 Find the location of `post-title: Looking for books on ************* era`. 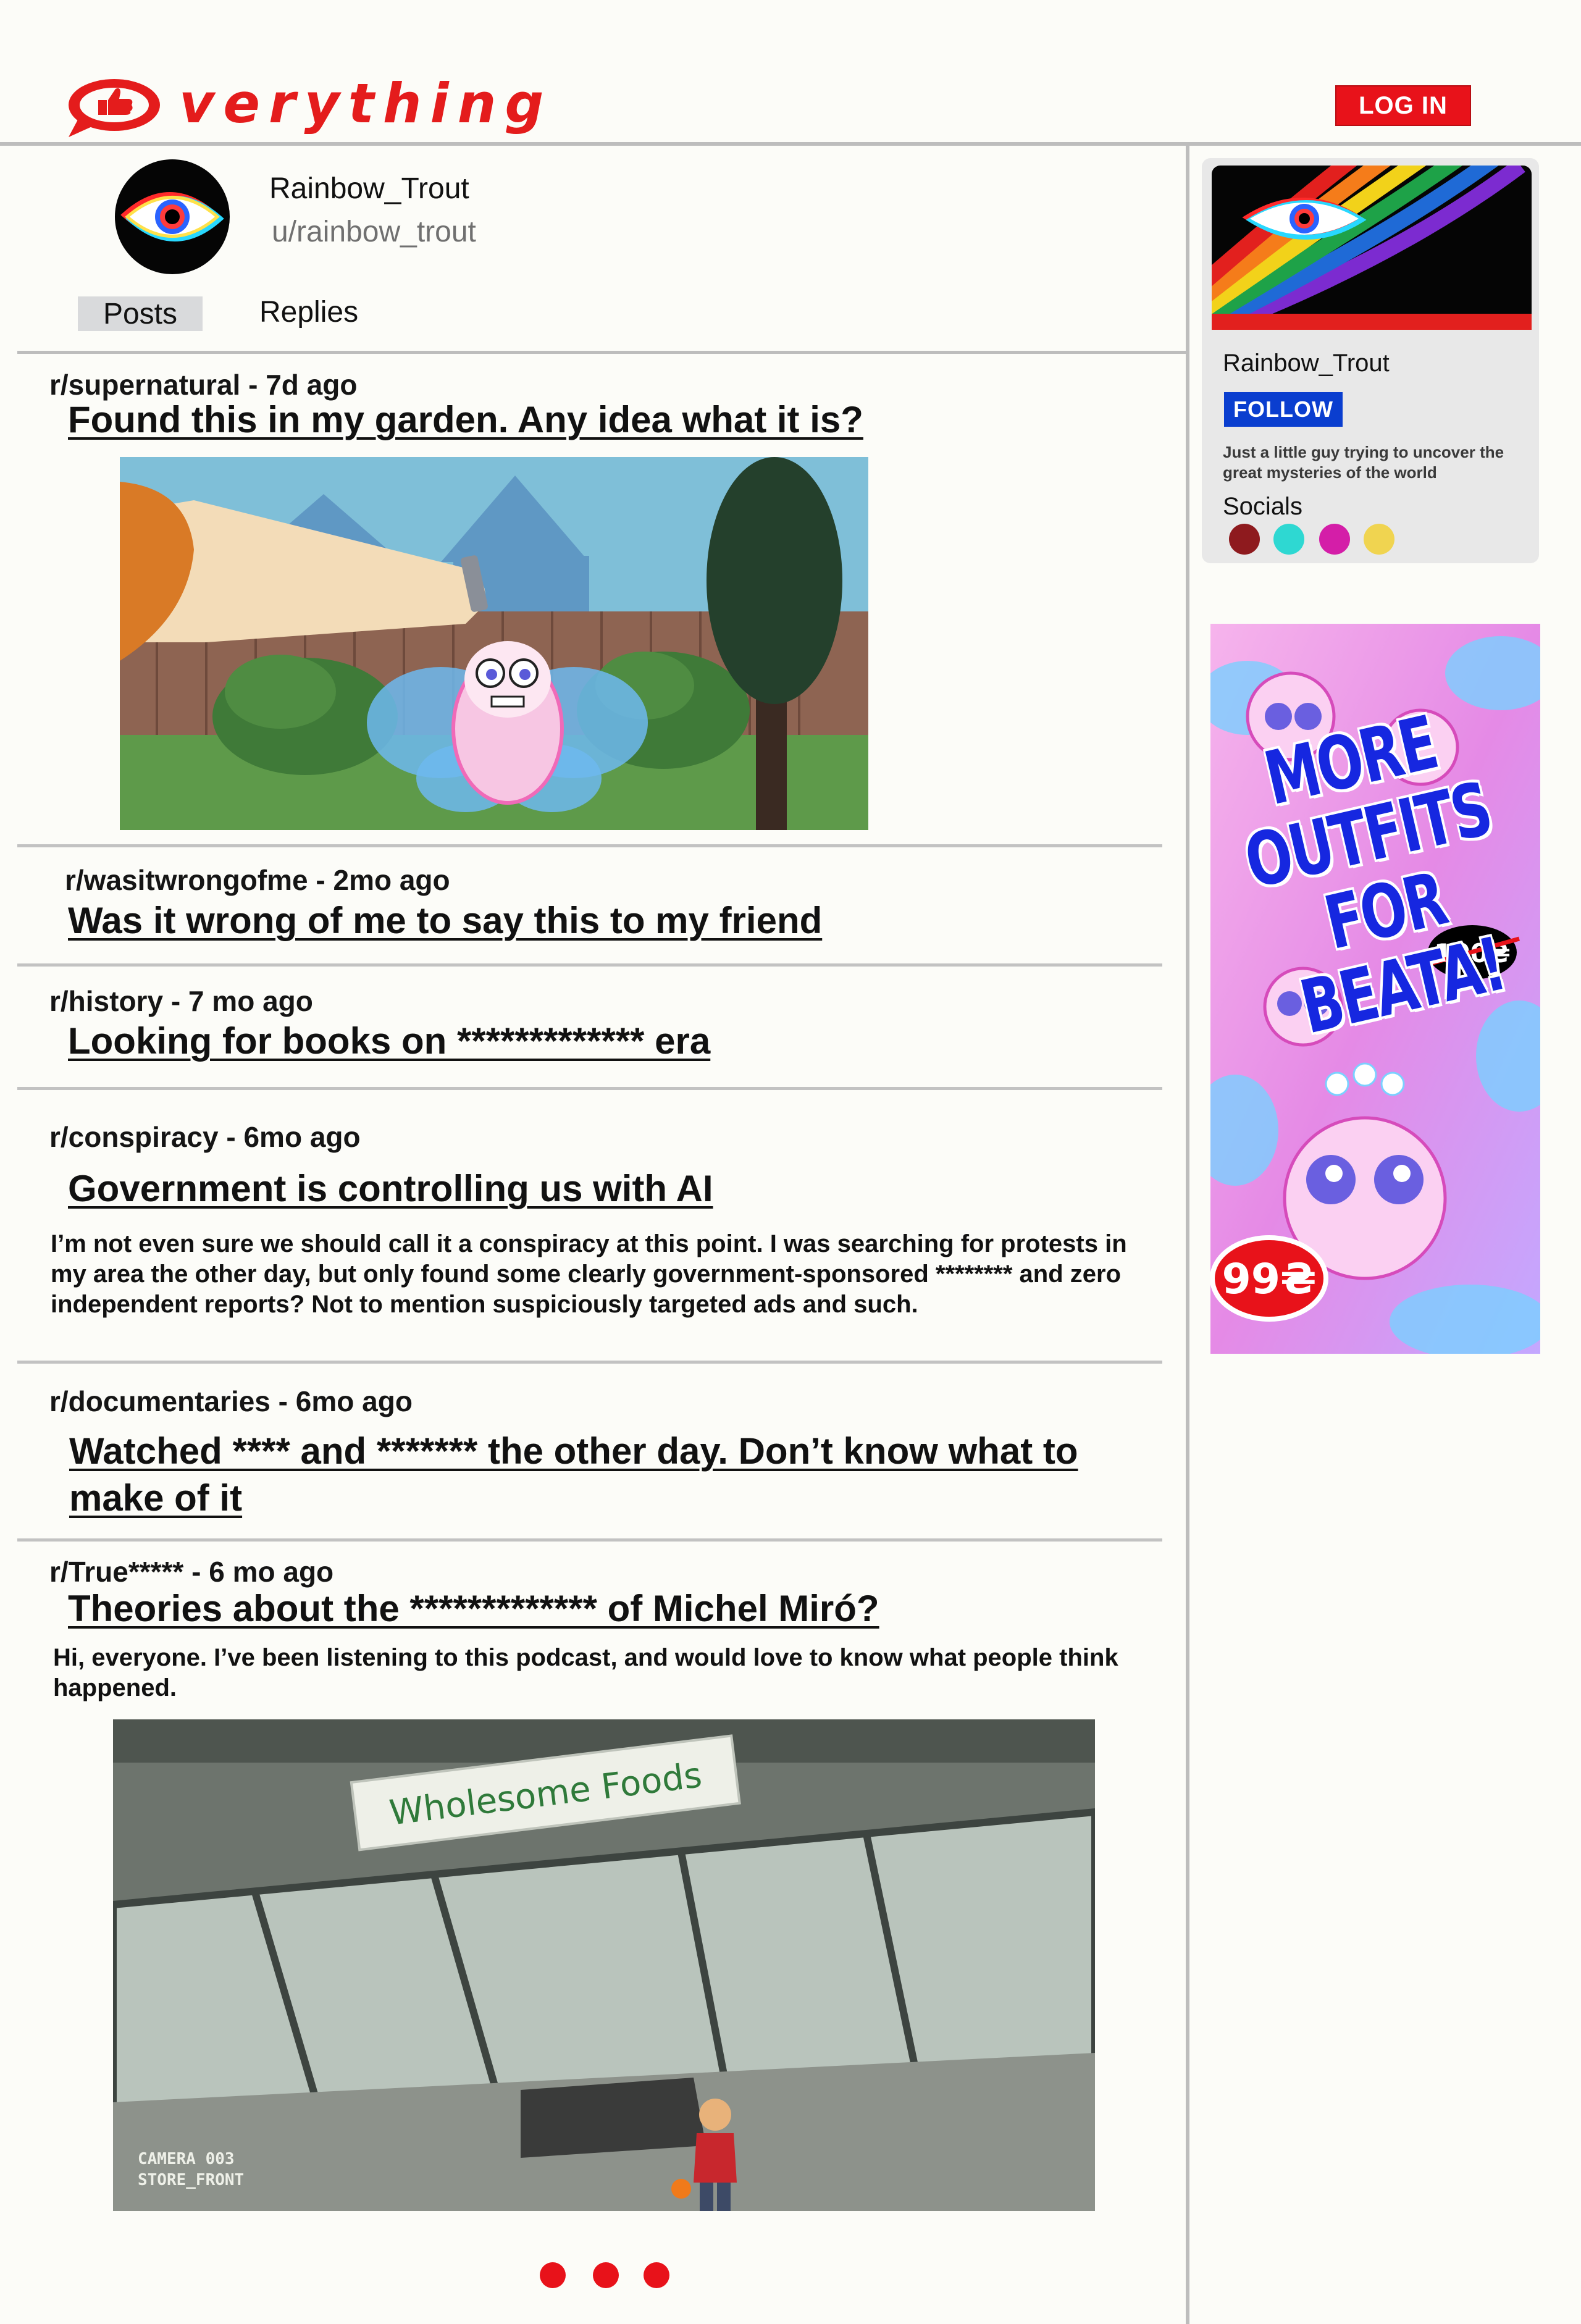

post-title: Looking for books on ************* era is located at coordinates (593, 1041).